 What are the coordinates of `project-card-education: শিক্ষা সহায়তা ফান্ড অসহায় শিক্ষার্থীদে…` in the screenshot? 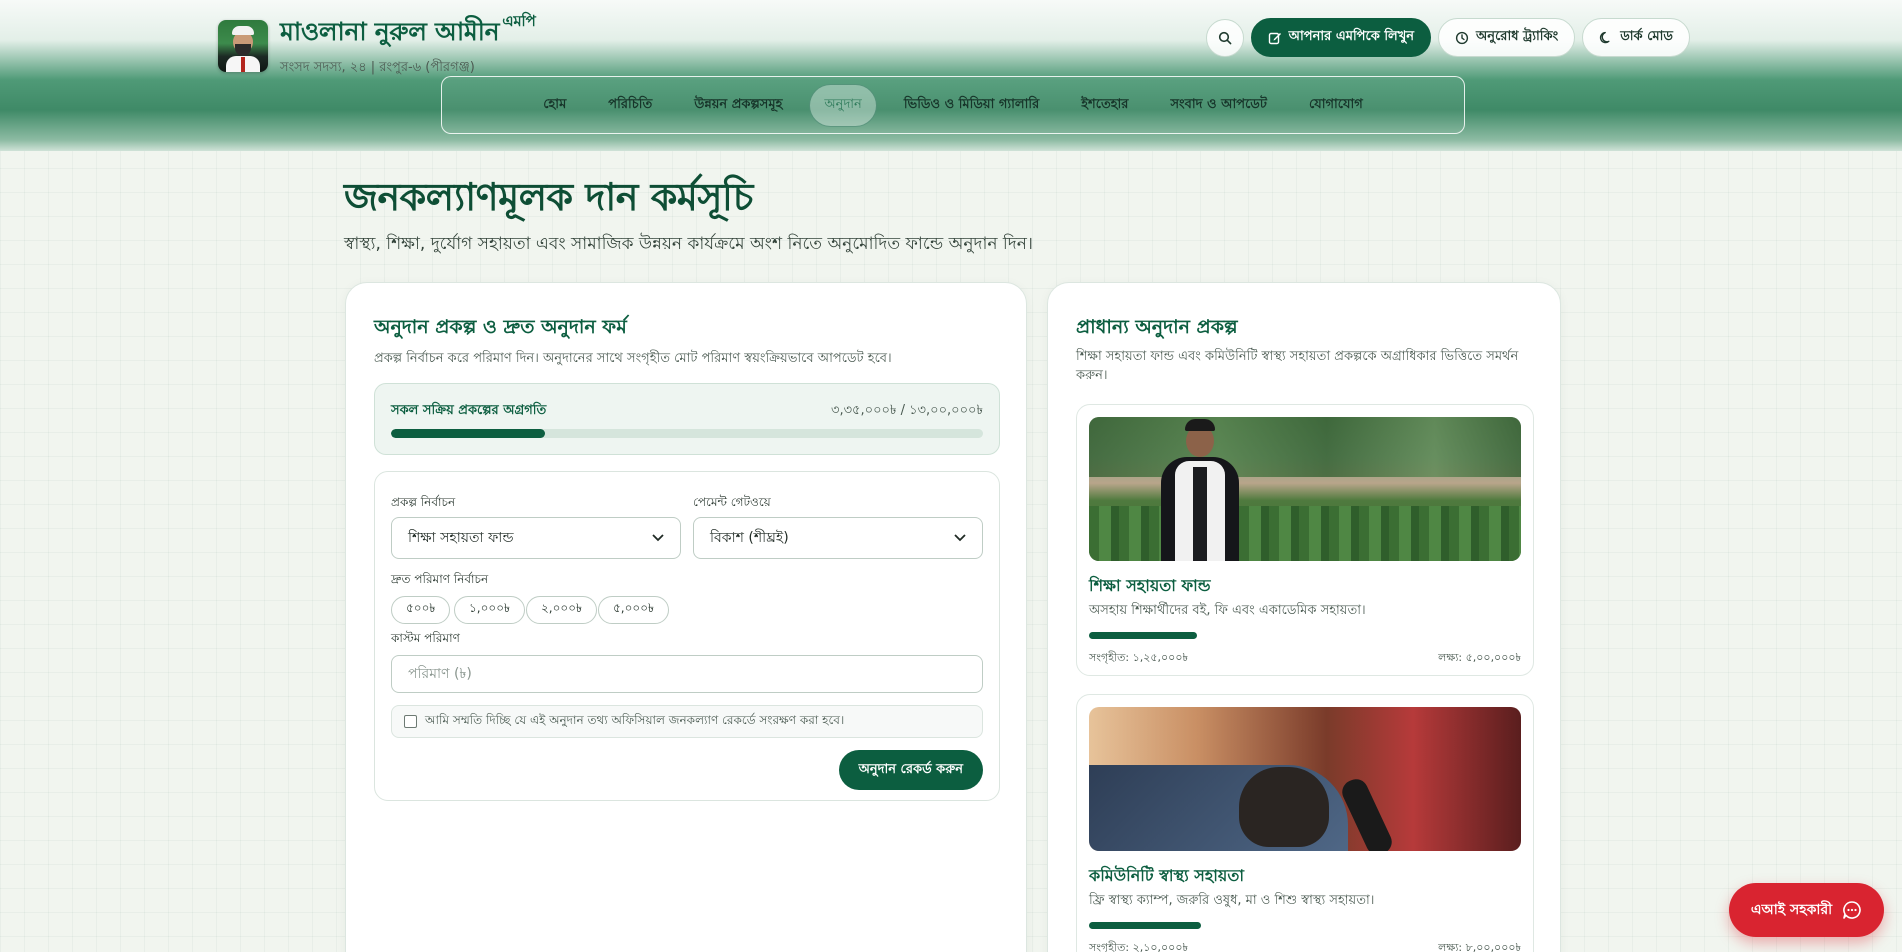 It's located at (1305, 540).